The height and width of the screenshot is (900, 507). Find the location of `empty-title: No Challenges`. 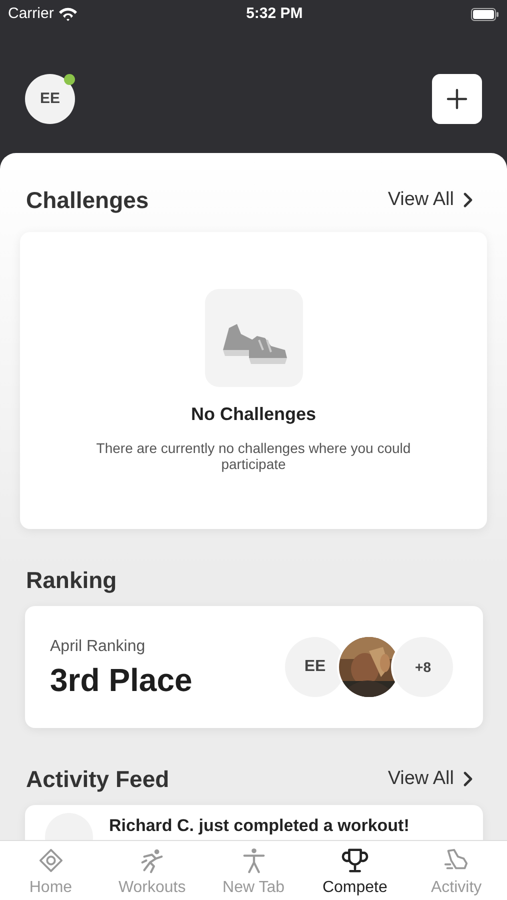

empty-title: No Challenges is located at coordinates (253, 414).